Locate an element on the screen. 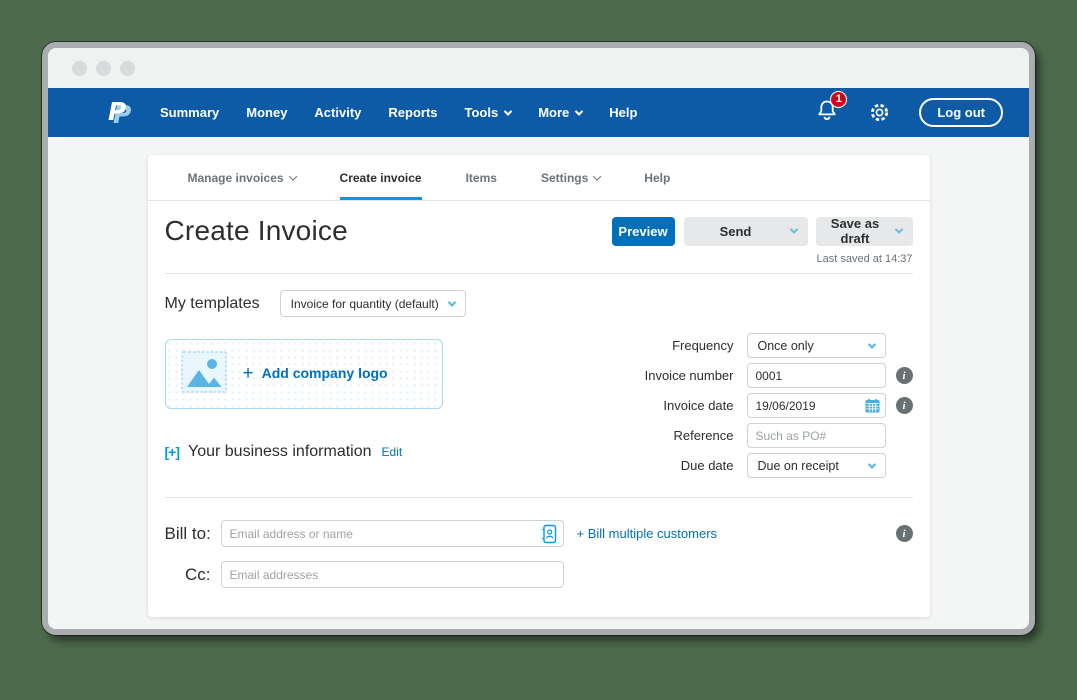  tab-label: Help is located at coordinates (657, 177).